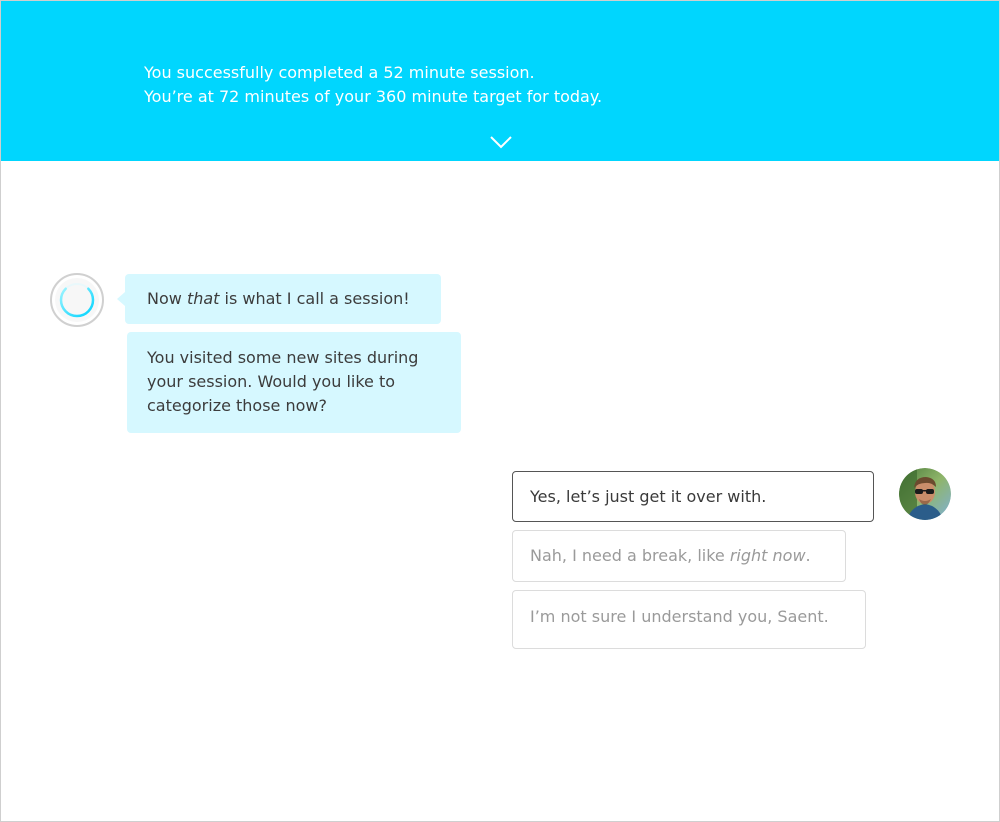 This screenshot has height=822, width=1000. I want to click on bot-message-1: Now that is what I call a session!, so click(279, 299).